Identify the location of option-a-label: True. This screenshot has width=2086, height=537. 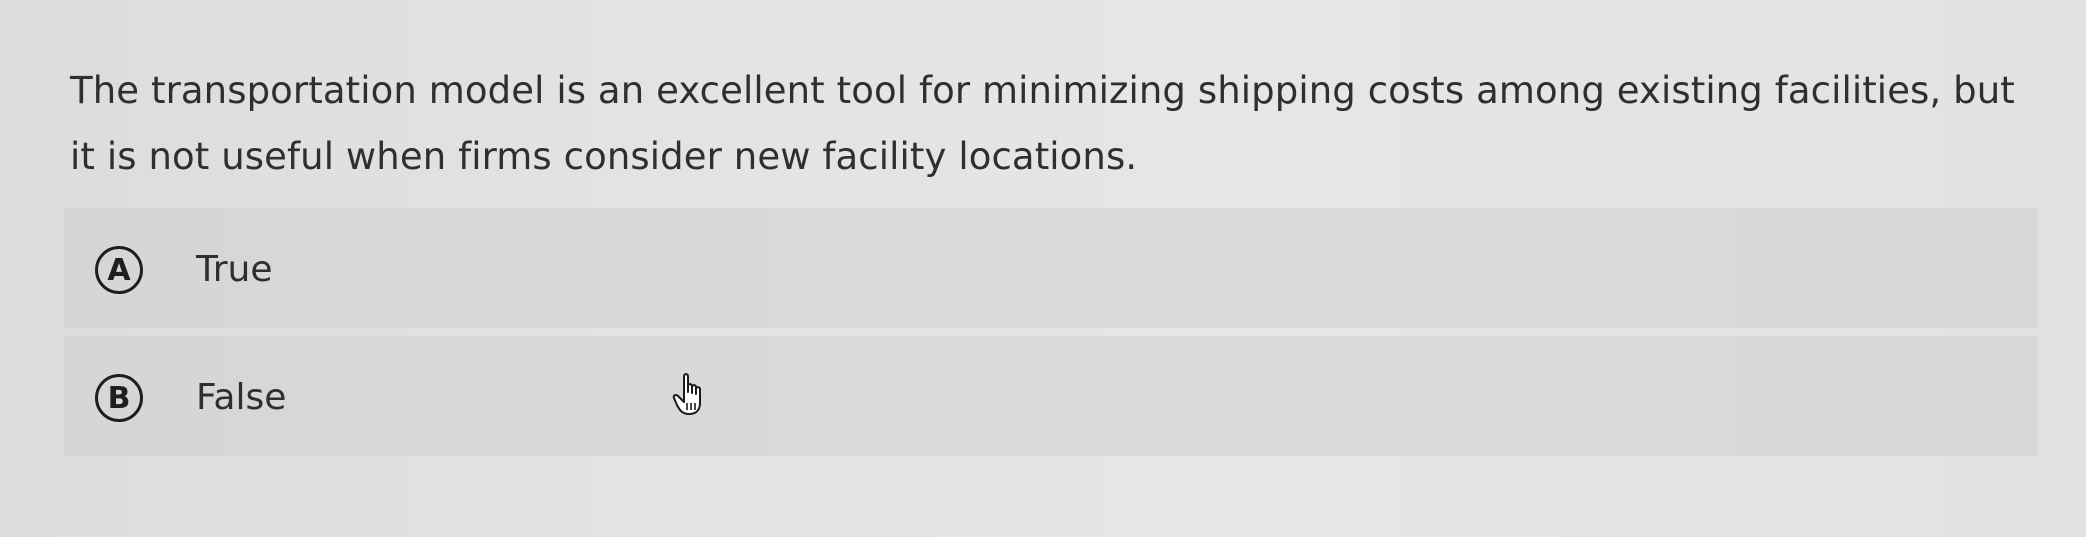
(234, 269).